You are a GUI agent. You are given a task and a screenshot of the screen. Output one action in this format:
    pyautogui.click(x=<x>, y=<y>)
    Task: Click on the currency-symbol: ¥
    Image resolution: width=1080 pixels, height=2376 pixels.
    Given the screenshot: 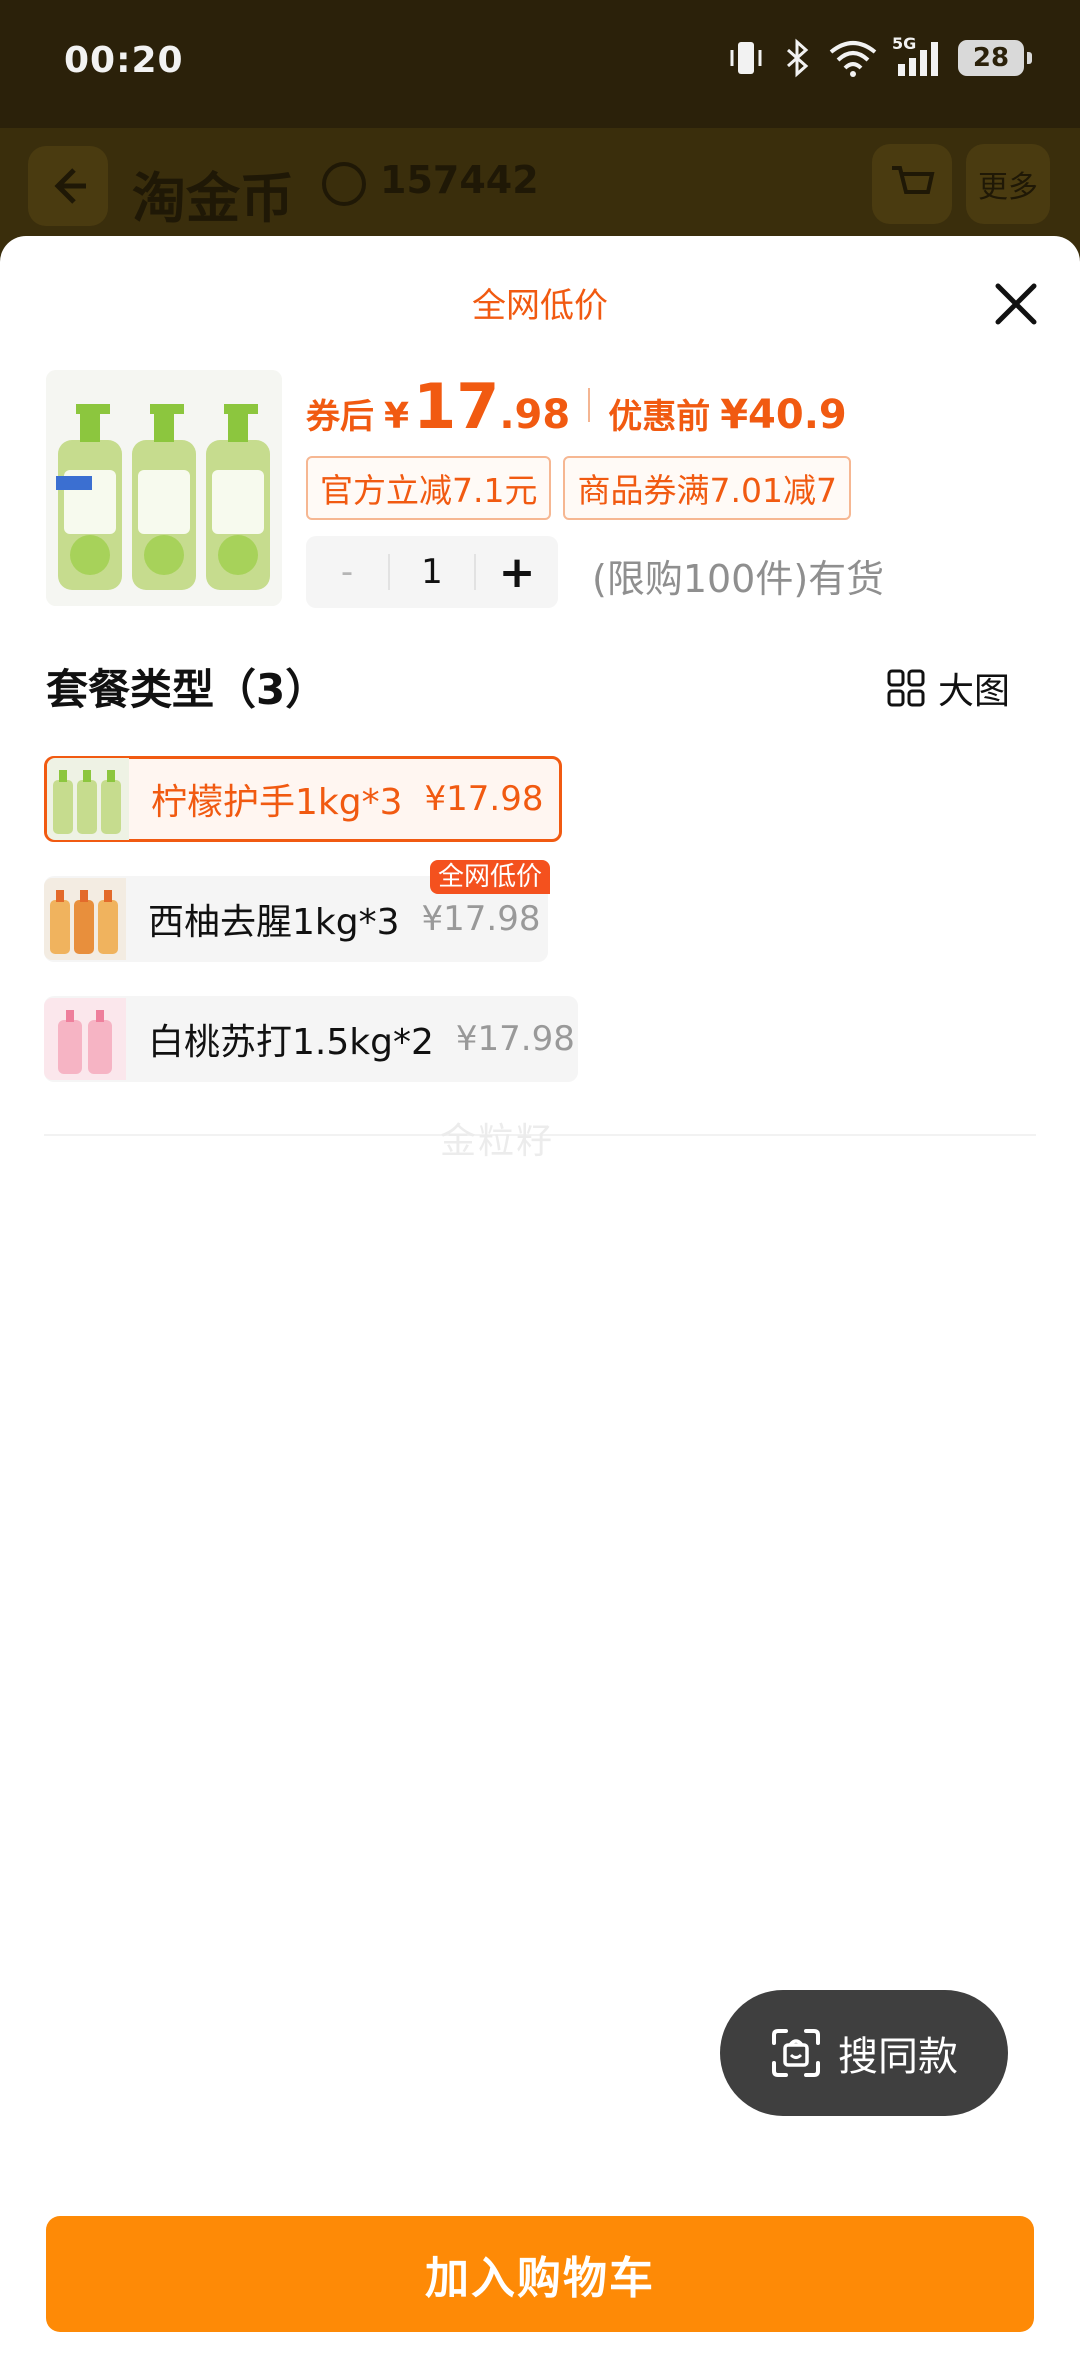 What is the action you would take?
    pyautogui.click(x=397, y=416)
    